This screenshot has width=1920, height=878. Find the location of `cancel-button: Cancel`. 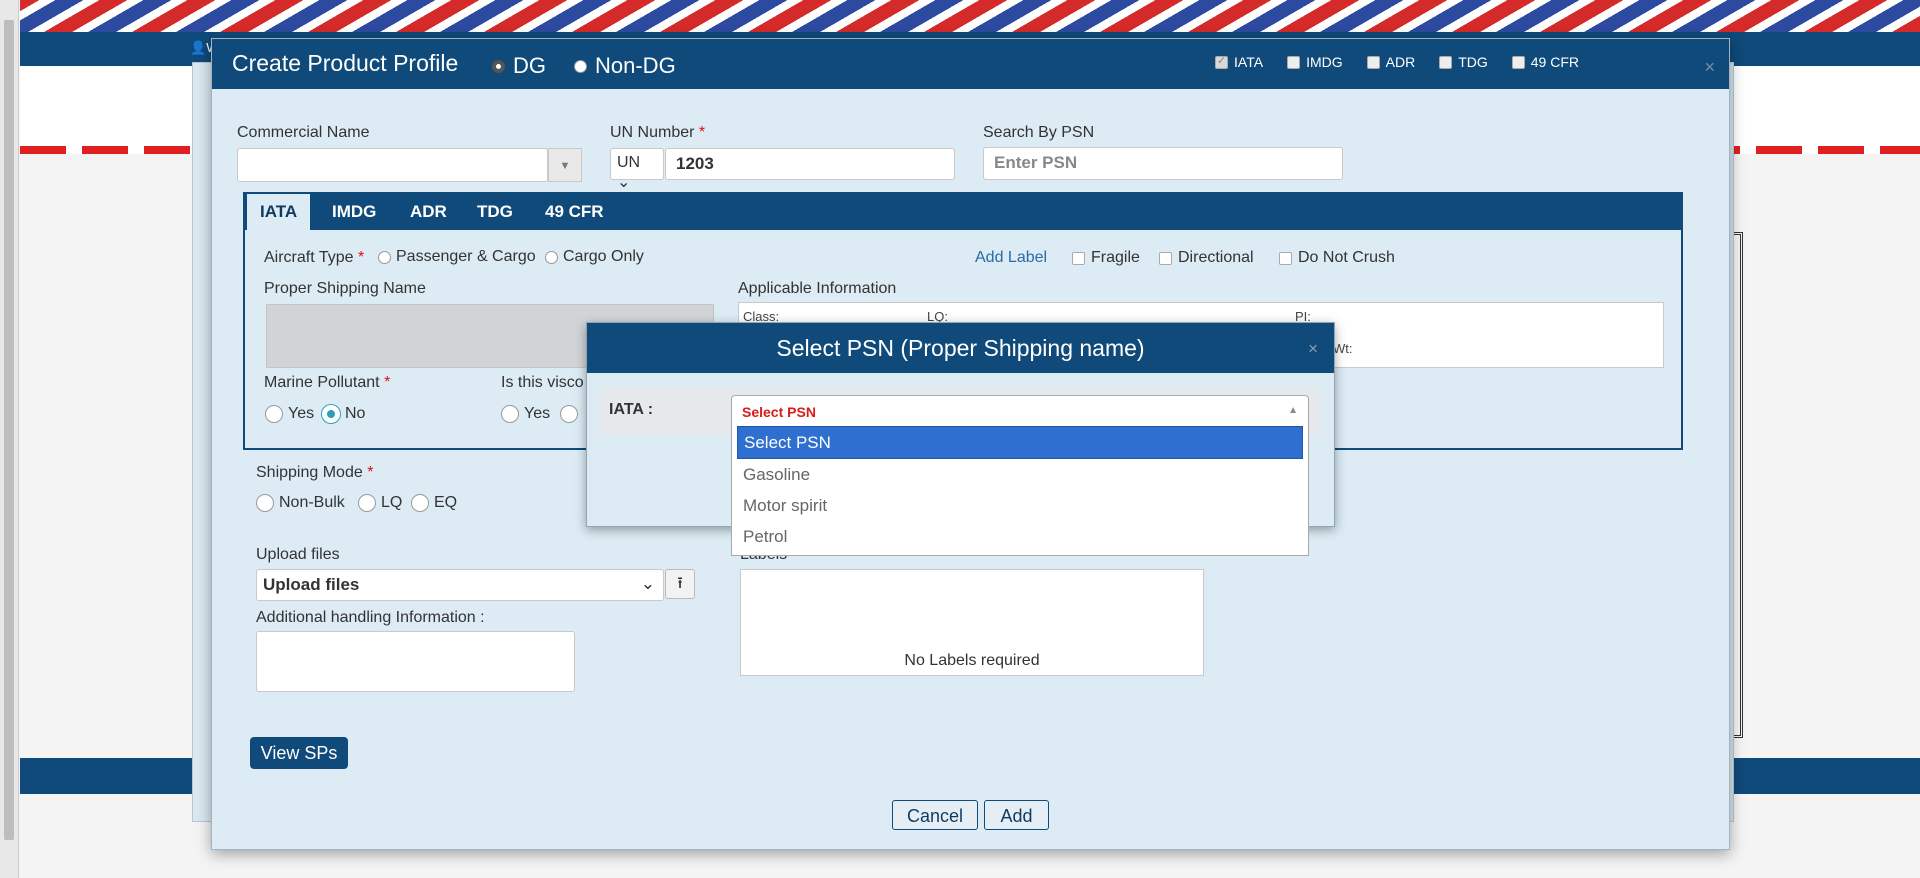

cancel-button: Cancel is located at coordinates (935, 815).